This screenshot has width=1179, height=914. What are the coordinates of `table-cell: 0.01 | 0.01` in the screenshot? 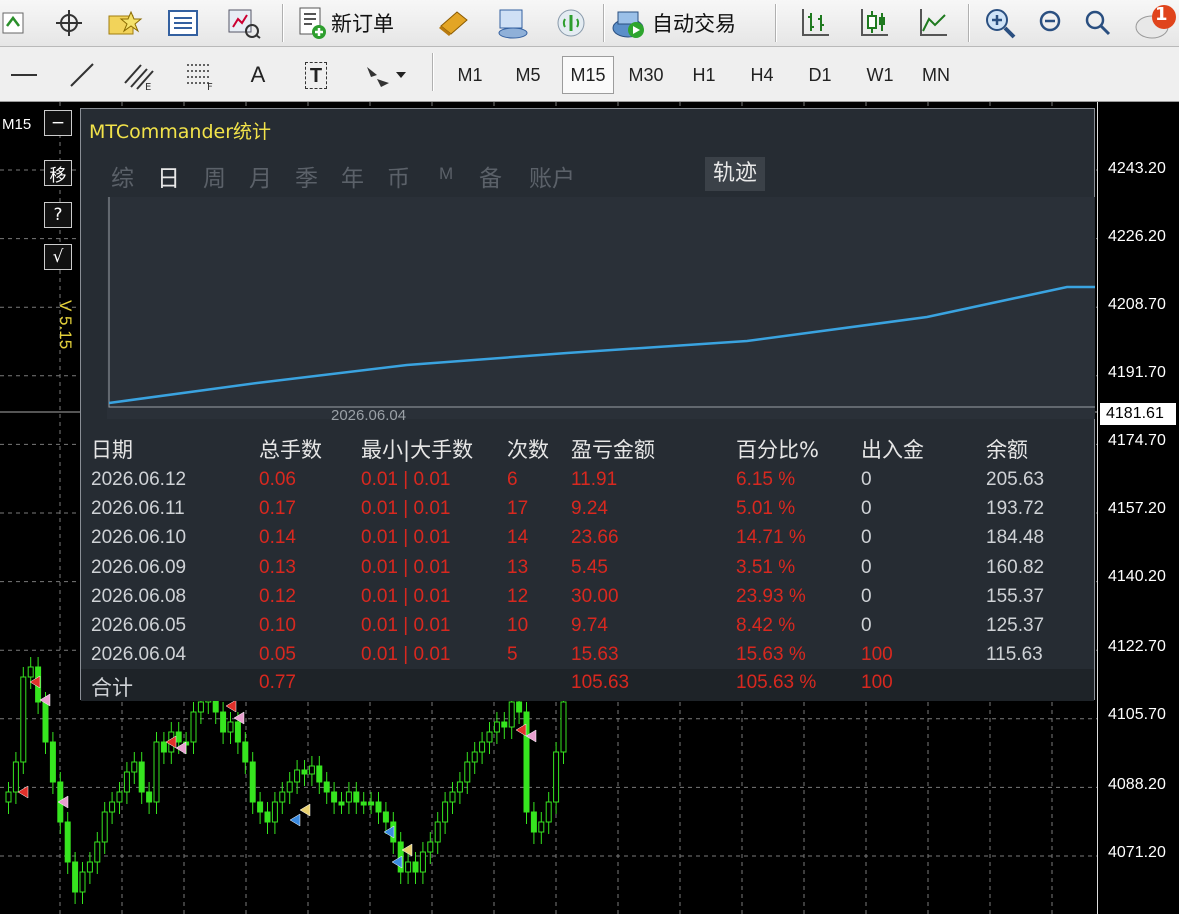 It's located at (406, 567).